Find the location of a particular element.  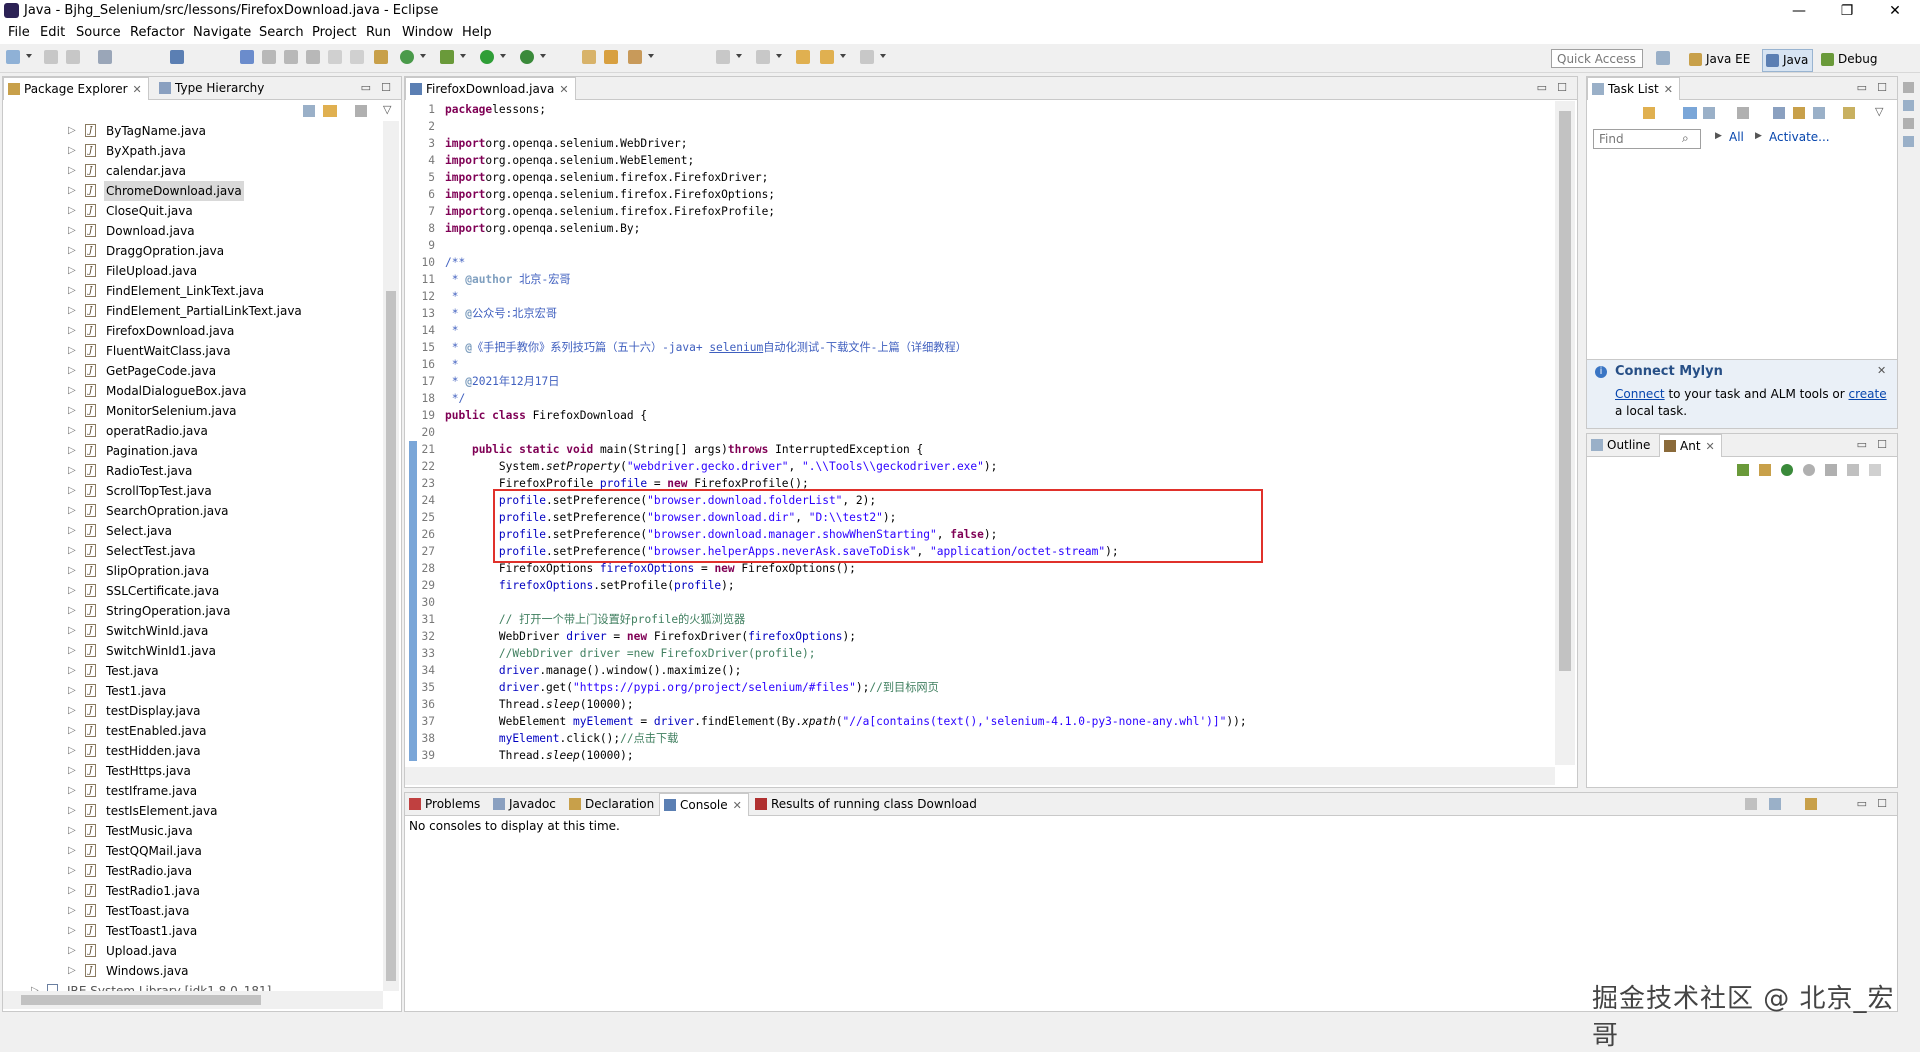

tree-item: ▷ J MonitorSelenium.java is located at coordinates (193, 411).